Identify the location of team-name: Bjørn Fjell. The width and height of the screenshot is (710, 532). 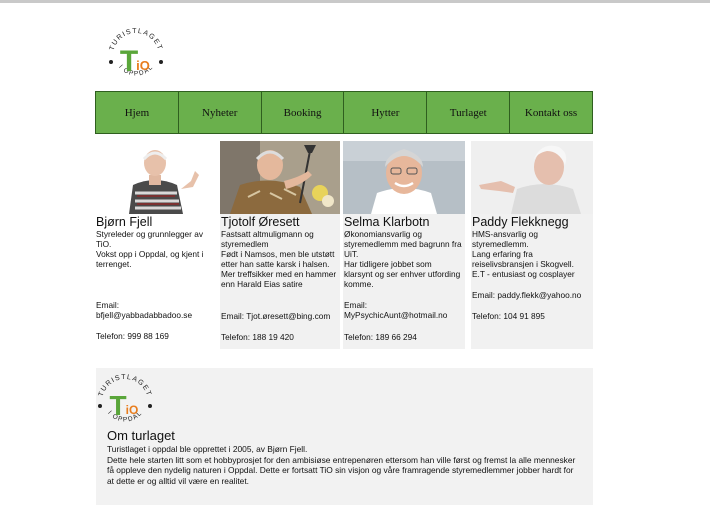
(124, 222).